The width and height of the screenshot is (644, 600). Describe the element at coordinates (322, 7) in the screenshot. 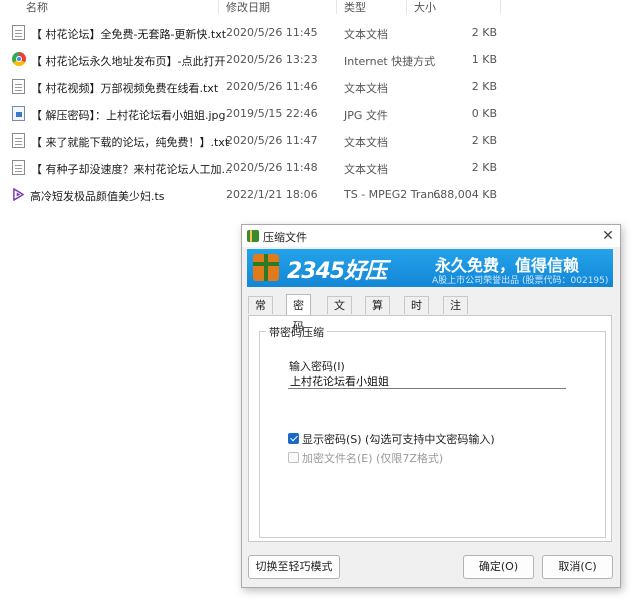

I see `file-list-header: 名称 修改日期 类型 大小` at that location.